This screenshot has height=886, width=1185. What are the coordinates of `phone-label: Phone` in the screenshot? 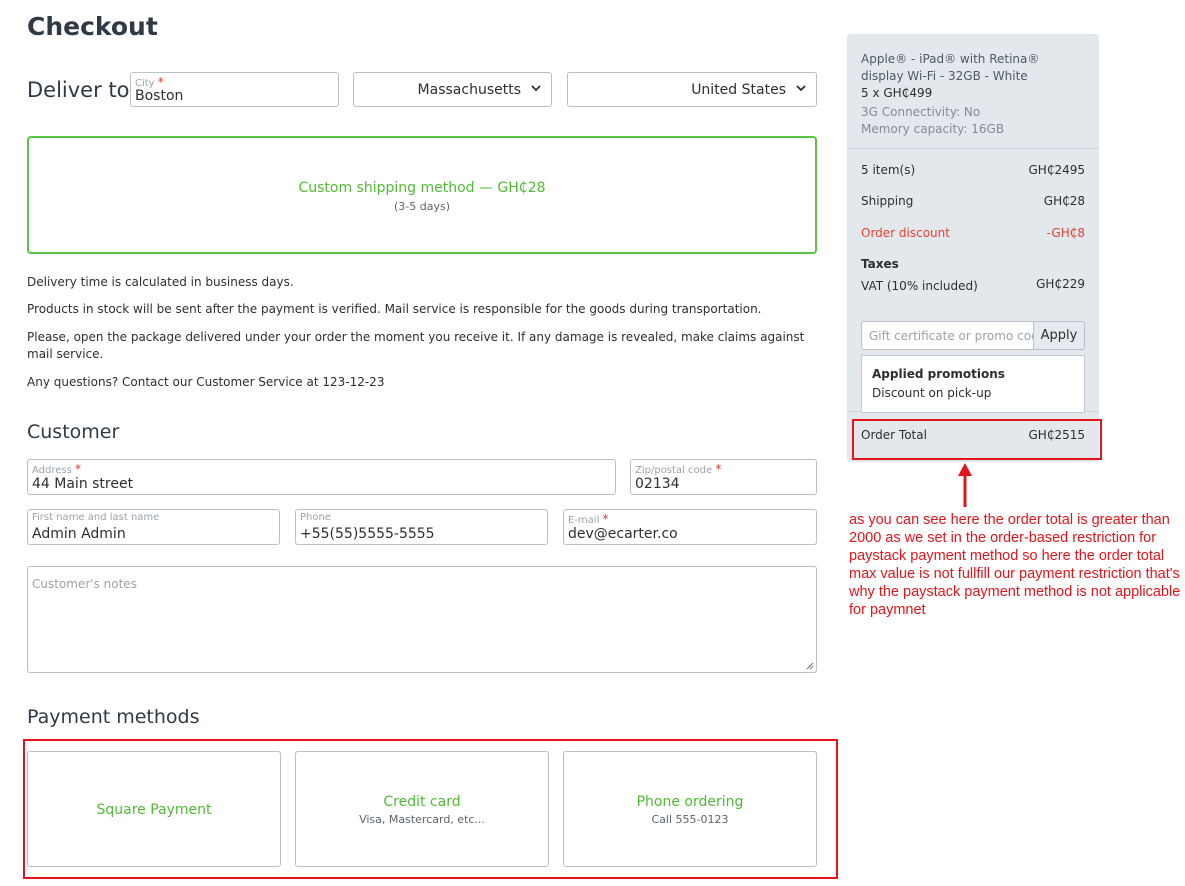 It's located at (315, 517).